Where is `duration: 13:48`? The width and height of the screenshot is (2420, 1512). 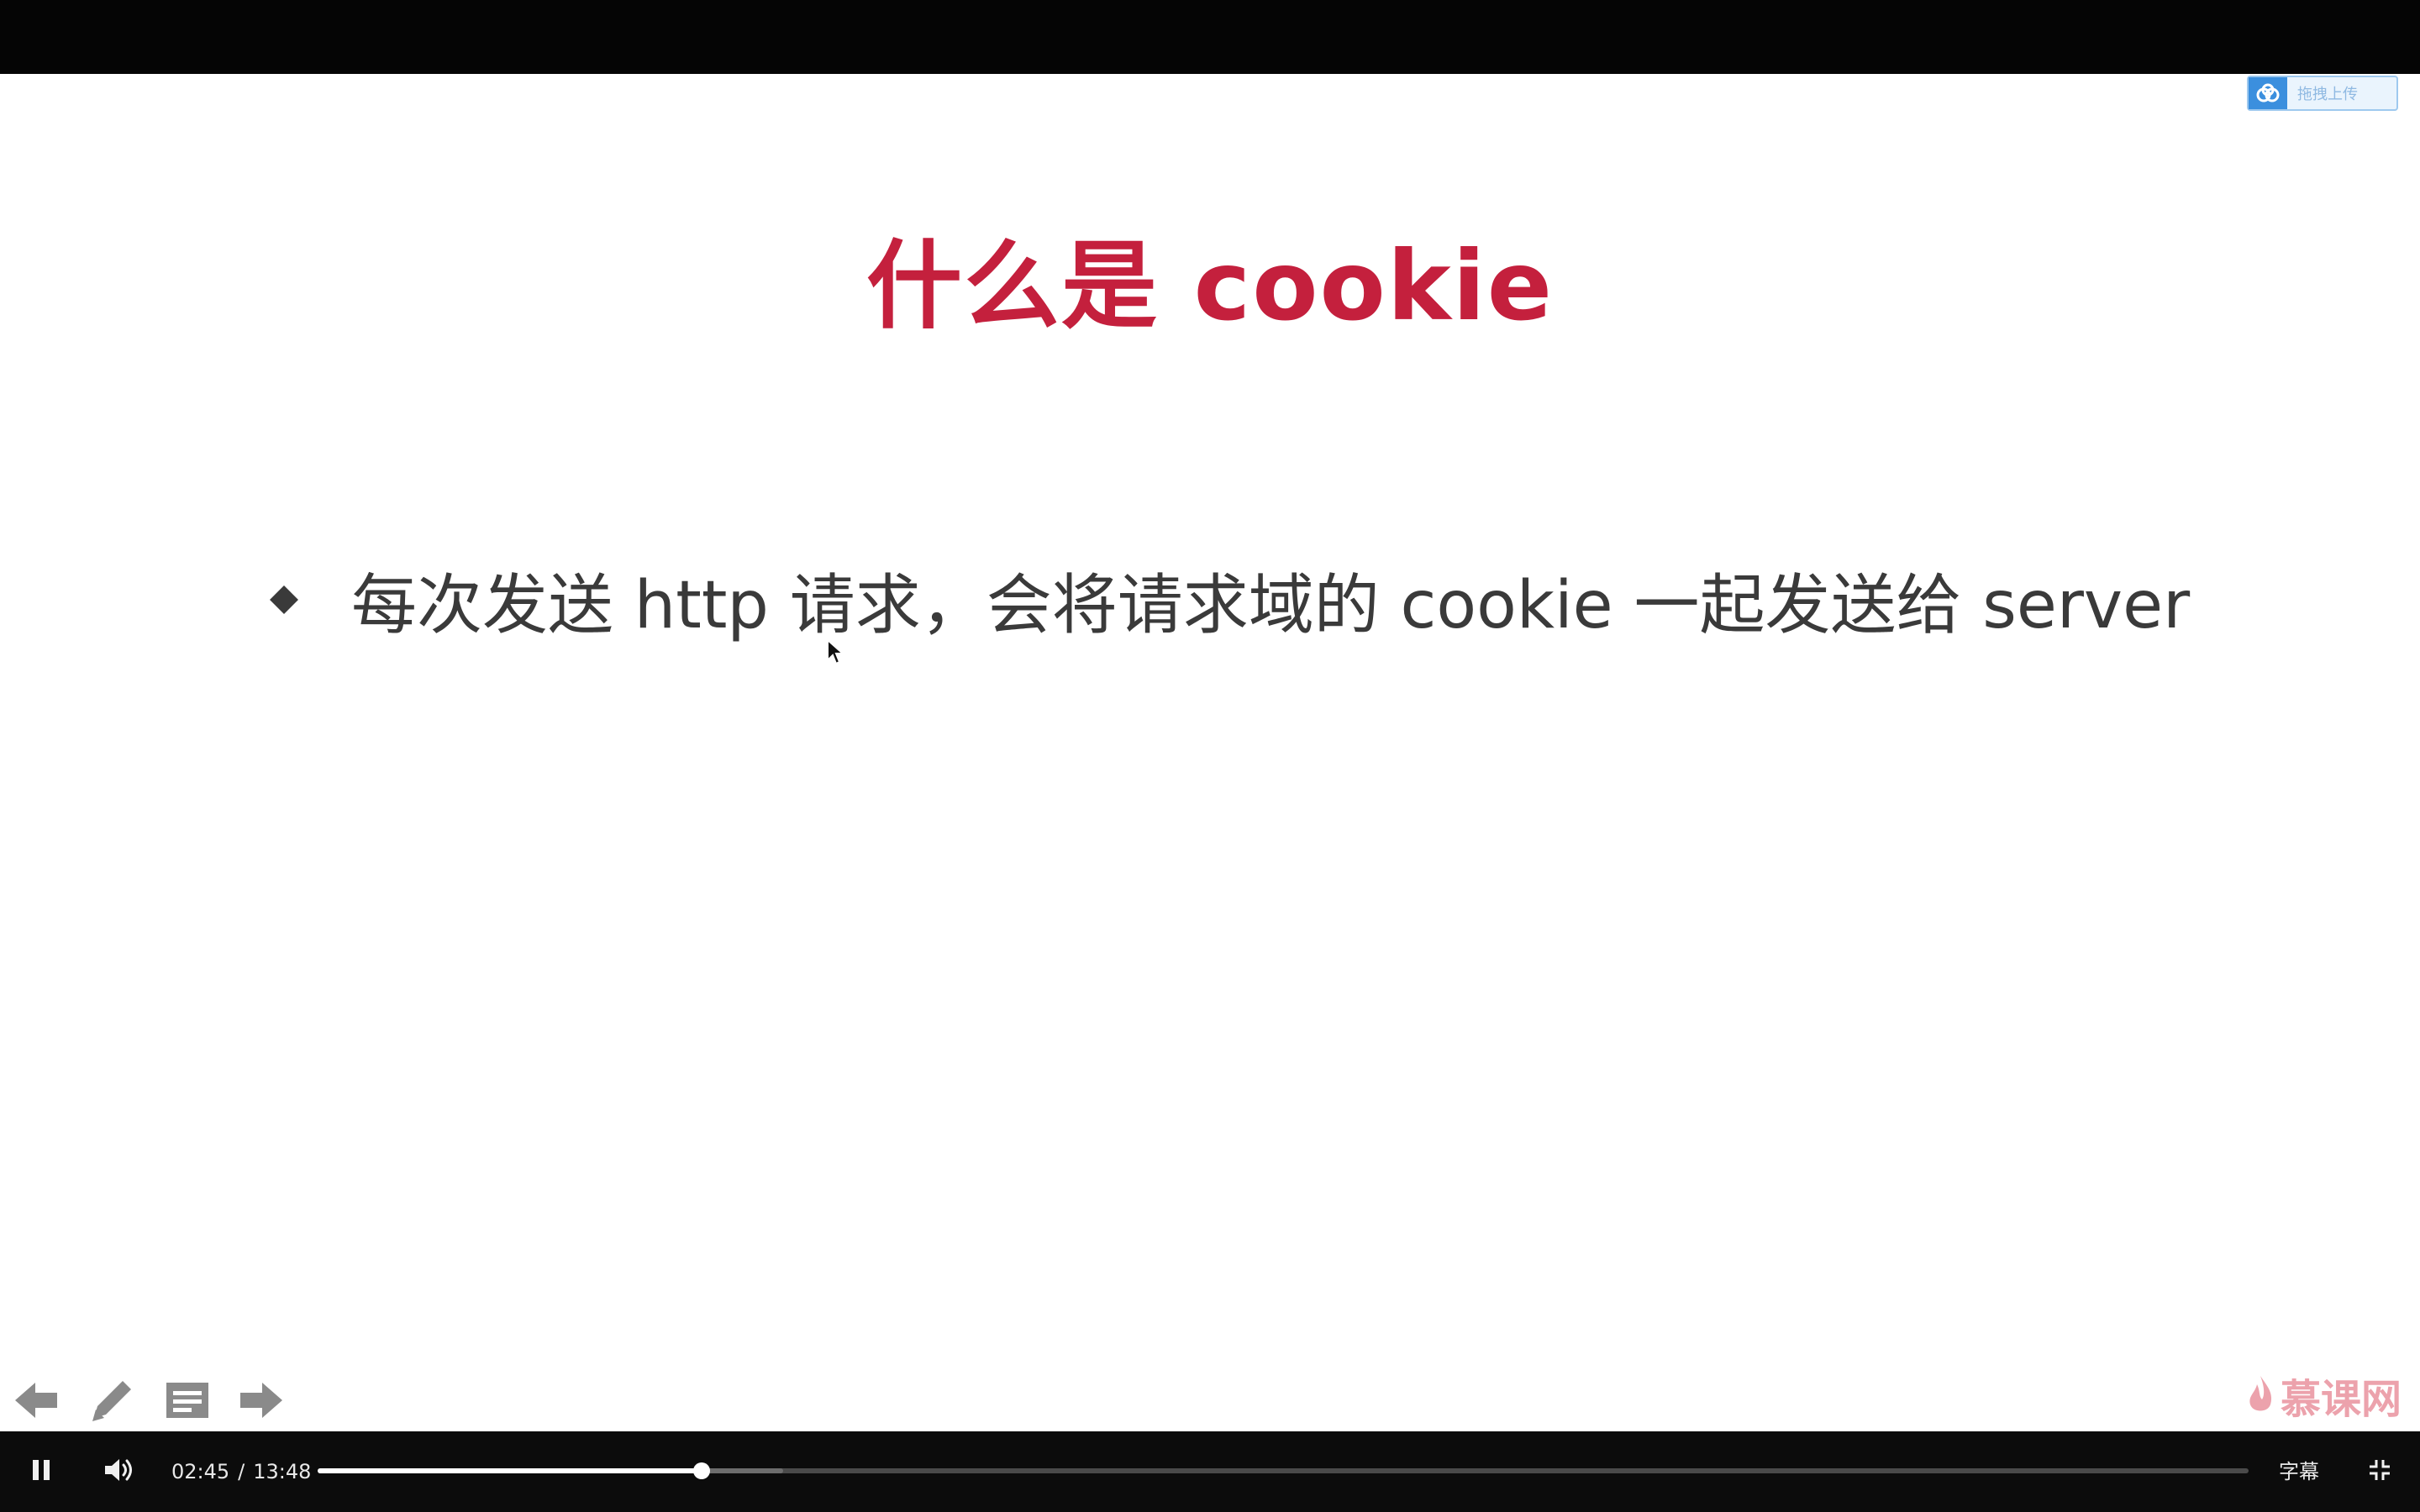
duration: 13:48 is located at coordinates (283, 1471).